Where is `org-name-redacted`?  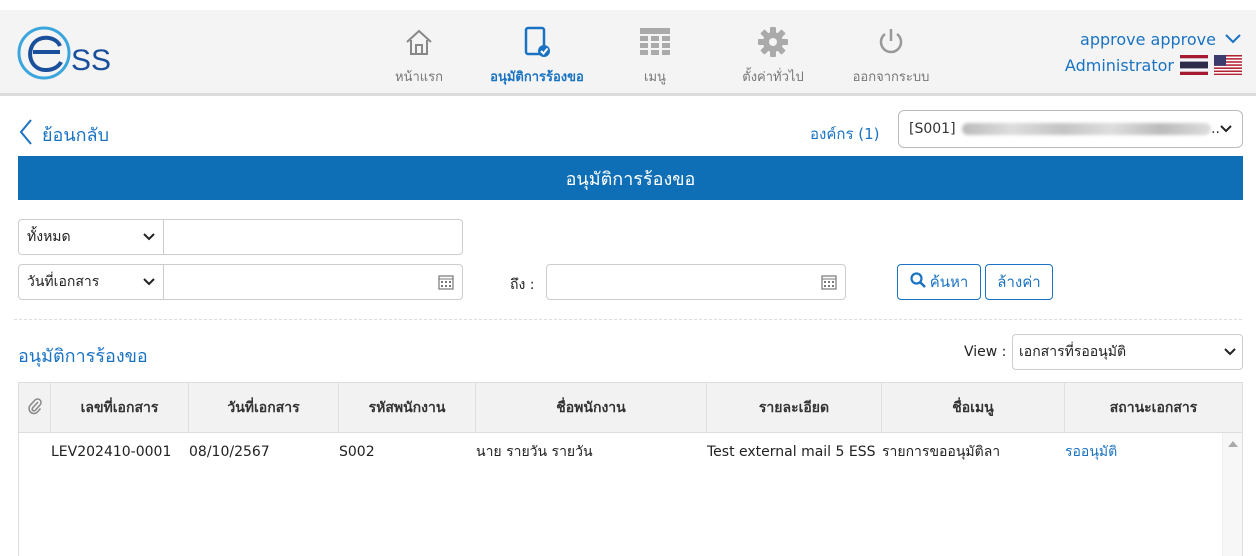 org-name-redacted is located at coordinates (1086, 129).